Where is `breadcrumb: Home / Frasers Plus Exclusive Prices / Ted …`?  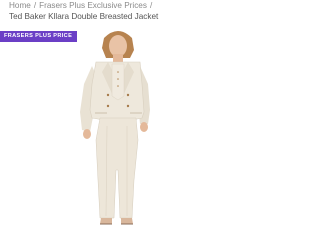 breadcrumb: Home / Frasers Plus Exclusive Prices / Ted … is located at coordinates (124, 11).